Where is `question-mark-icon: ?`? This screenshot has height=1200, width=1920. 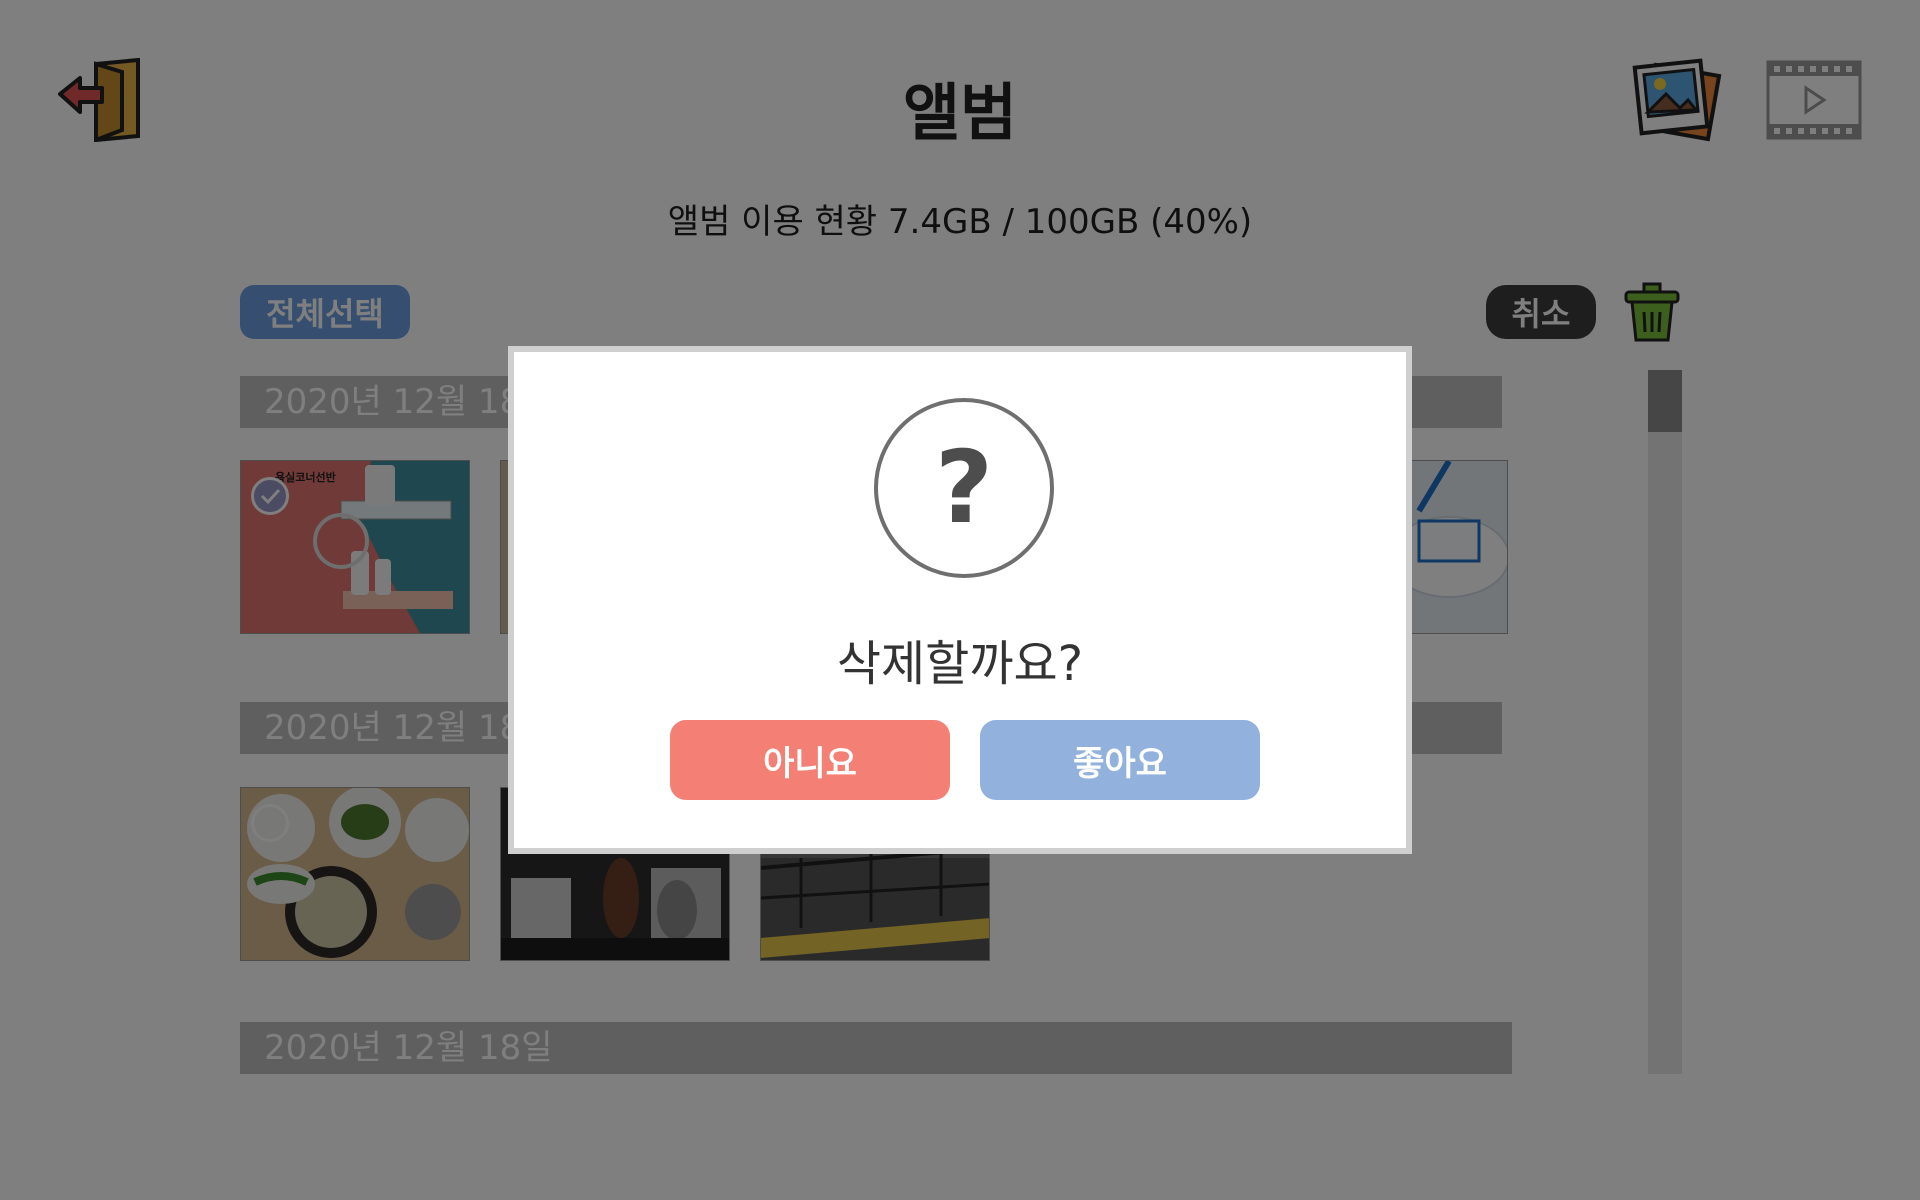 question-mark-icon: ? is located at coordinates (964, 488).